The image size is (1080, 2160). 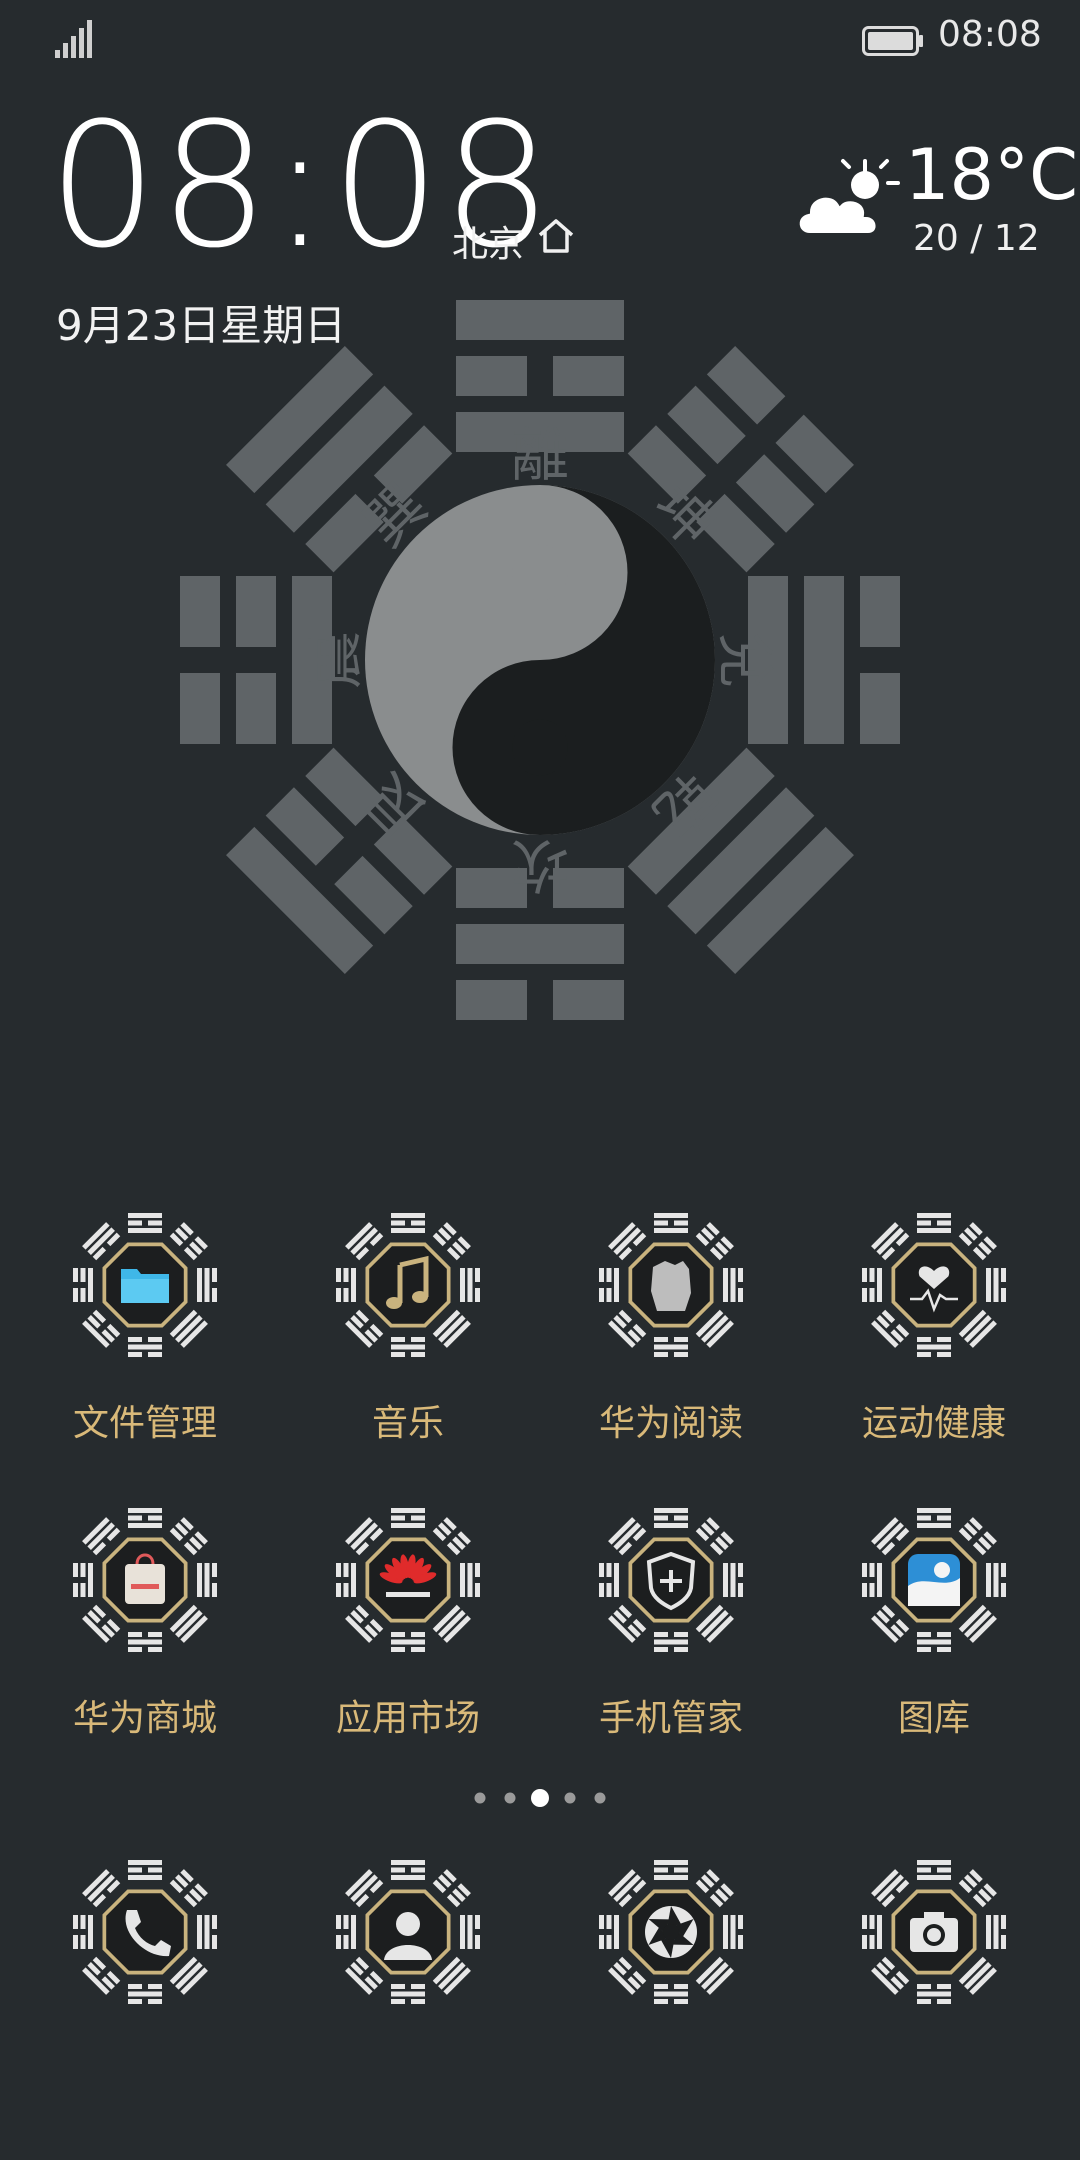 I want to click on clock-widget-date: 9月23日星期日, so click(x=201, y=322).